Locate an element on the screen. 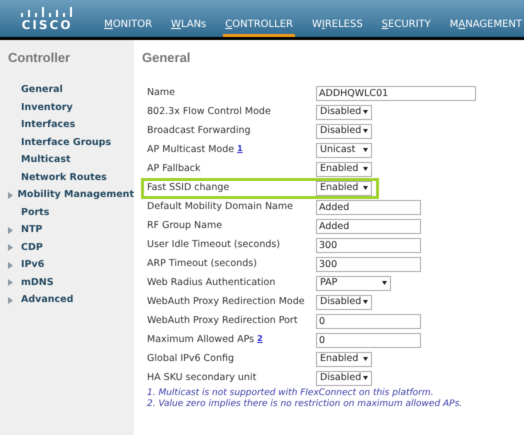  field-label: RF Group Name is located at coordinates (184, 225).